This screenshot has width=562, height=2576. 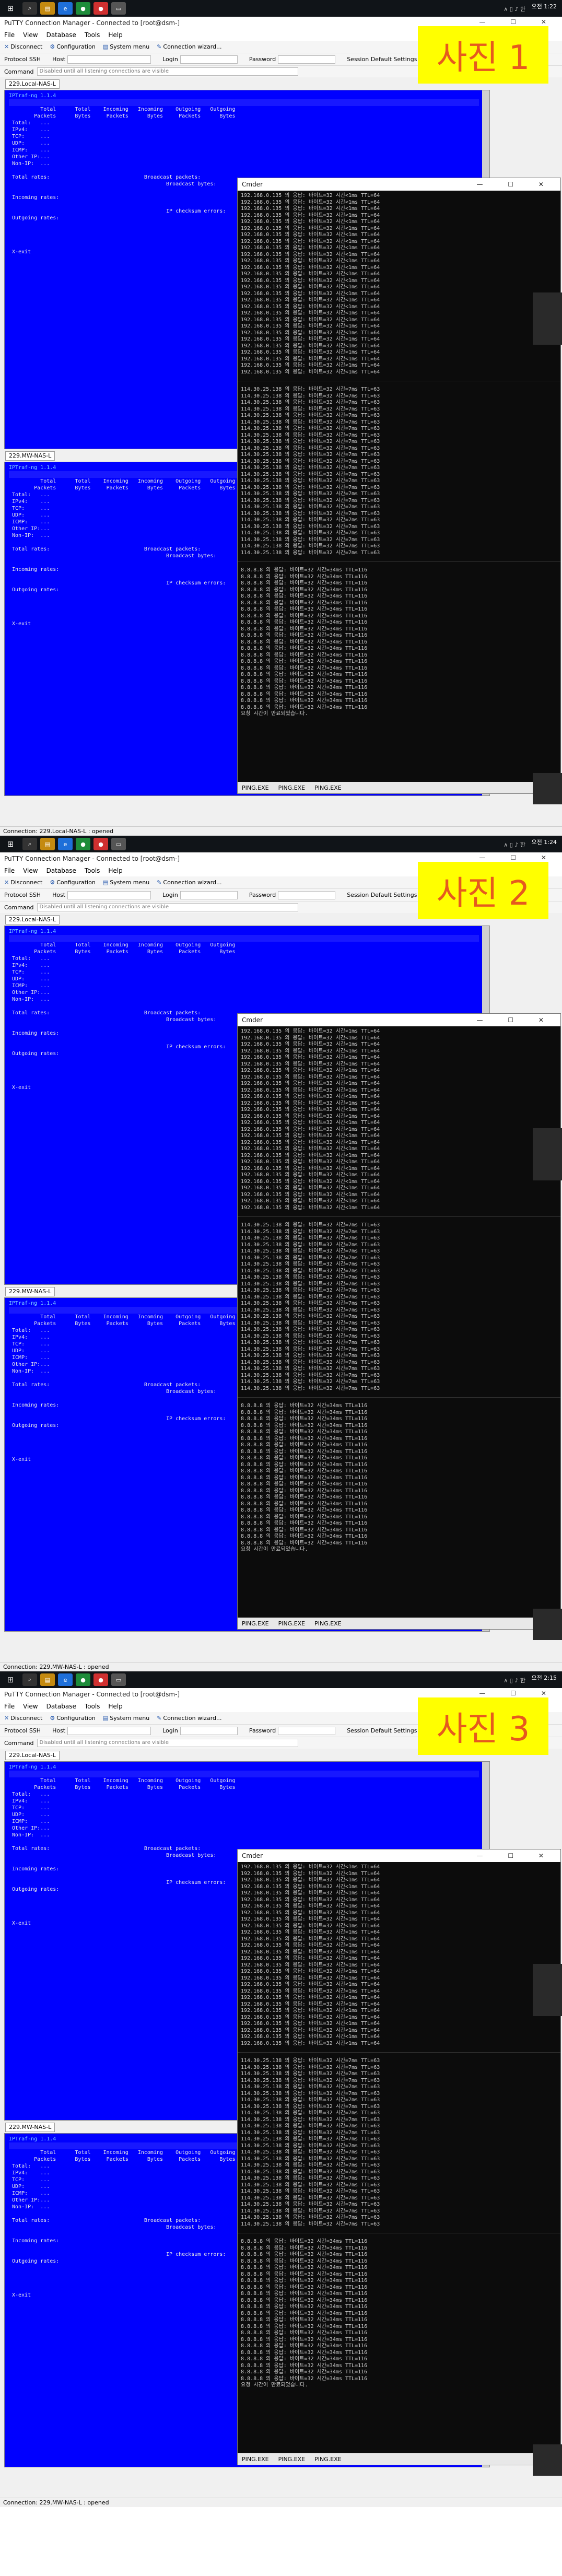 I want to click on cmder-tabs: PING.EXE PING.EXE PING.EXE, so click(x=399, y=787).